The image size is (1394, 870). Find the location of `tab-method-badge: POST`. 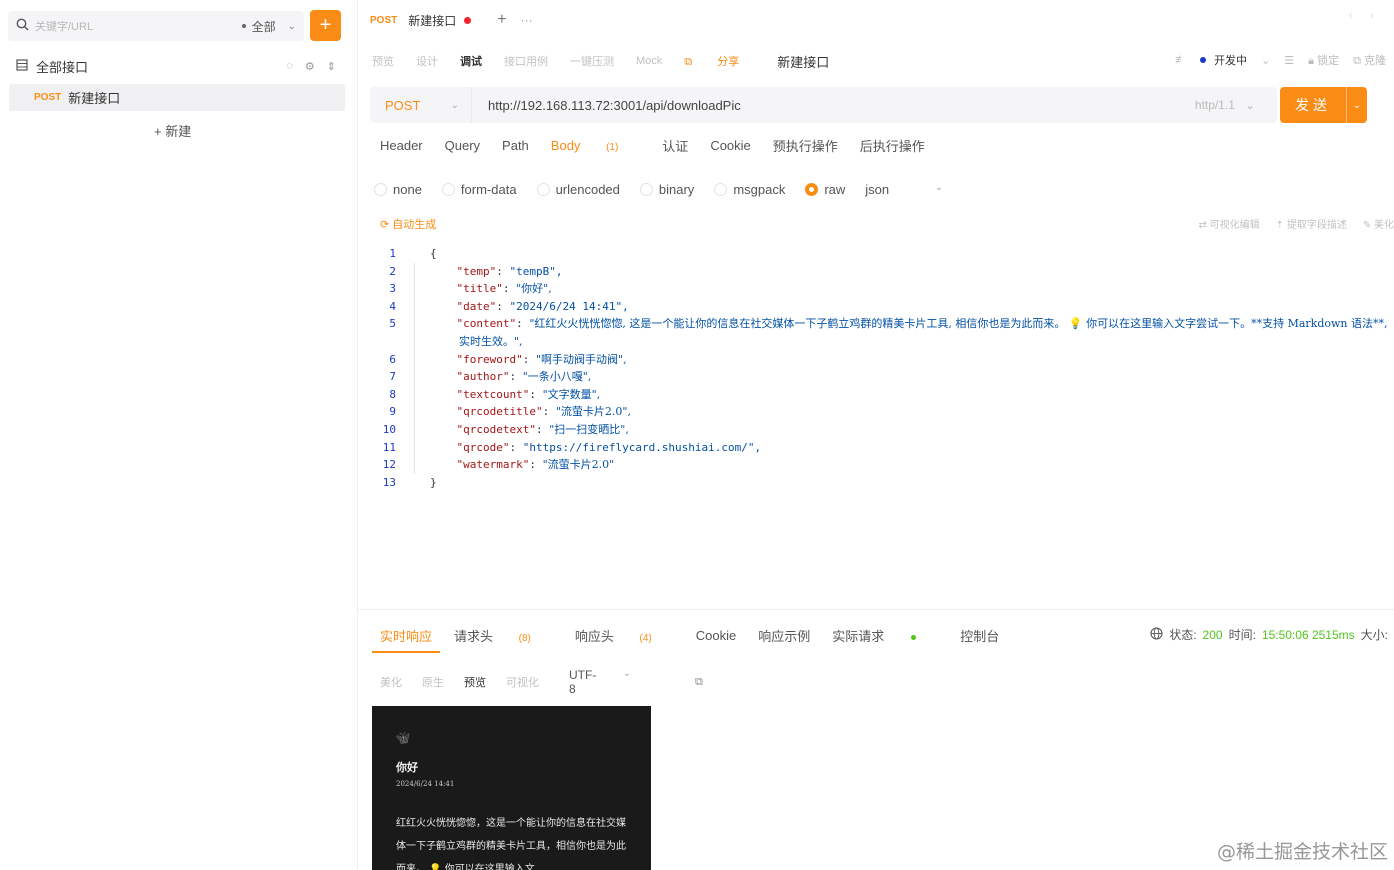

tab-method-badge: POST is located at coordinates (384, 20).